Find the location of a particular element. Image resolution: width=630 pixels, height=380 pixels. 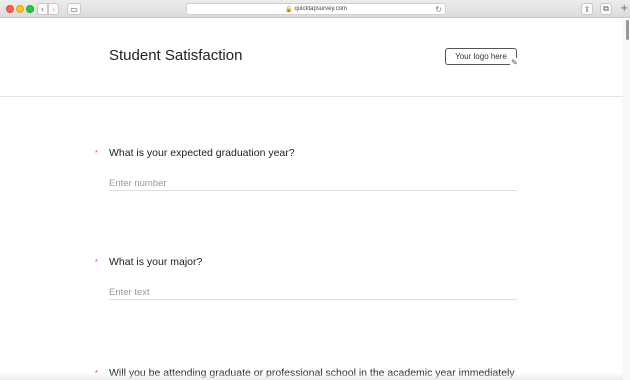

reload-icon: ↻ is located at coordinates (438, 9).